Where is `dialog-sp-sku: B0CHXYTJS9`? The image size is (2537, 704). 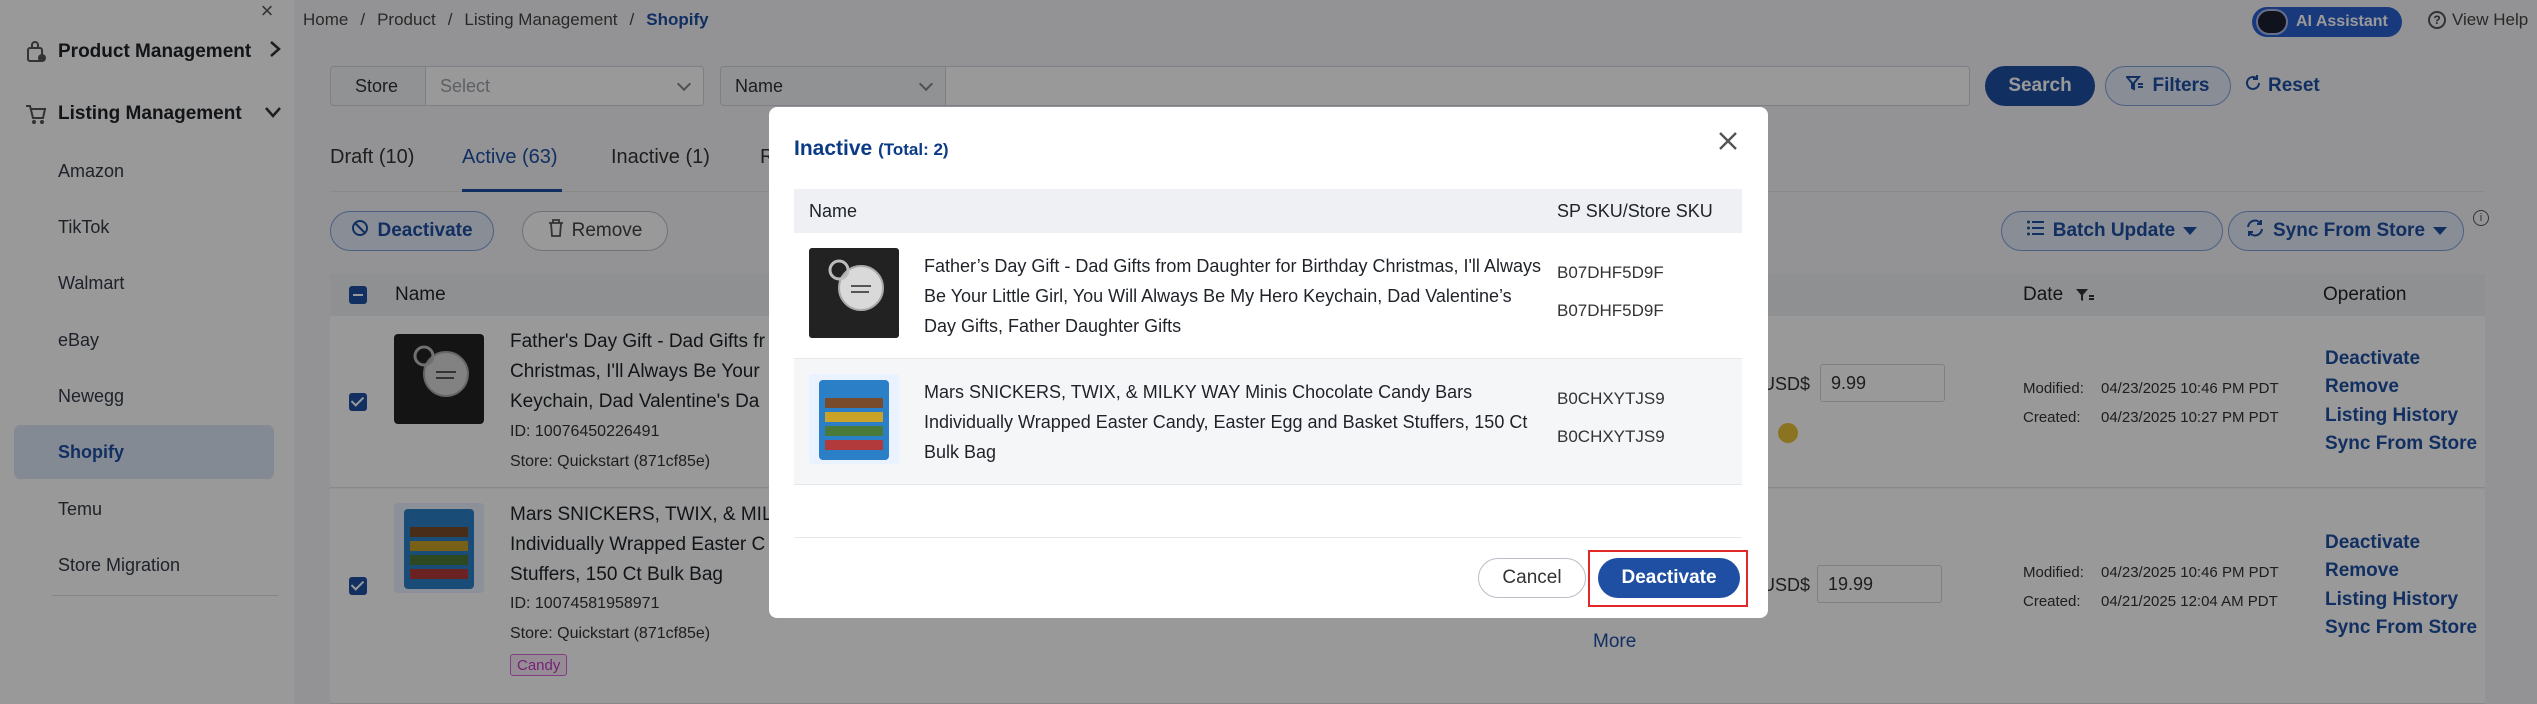
dialog-sp-sku: B0CHXYTJS9 is located at coordinates (1611, 398).